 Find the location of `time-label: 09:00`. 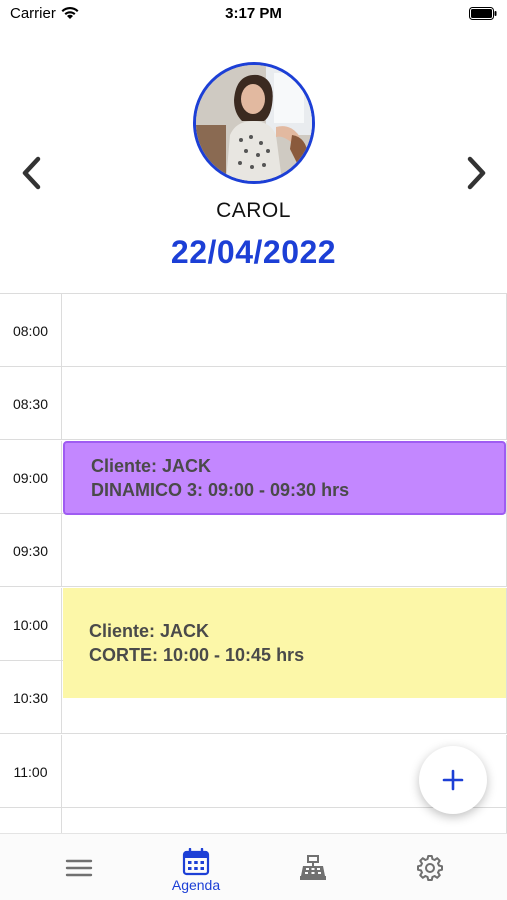

time-label: 09:00 is located at coordinates (31, 477).